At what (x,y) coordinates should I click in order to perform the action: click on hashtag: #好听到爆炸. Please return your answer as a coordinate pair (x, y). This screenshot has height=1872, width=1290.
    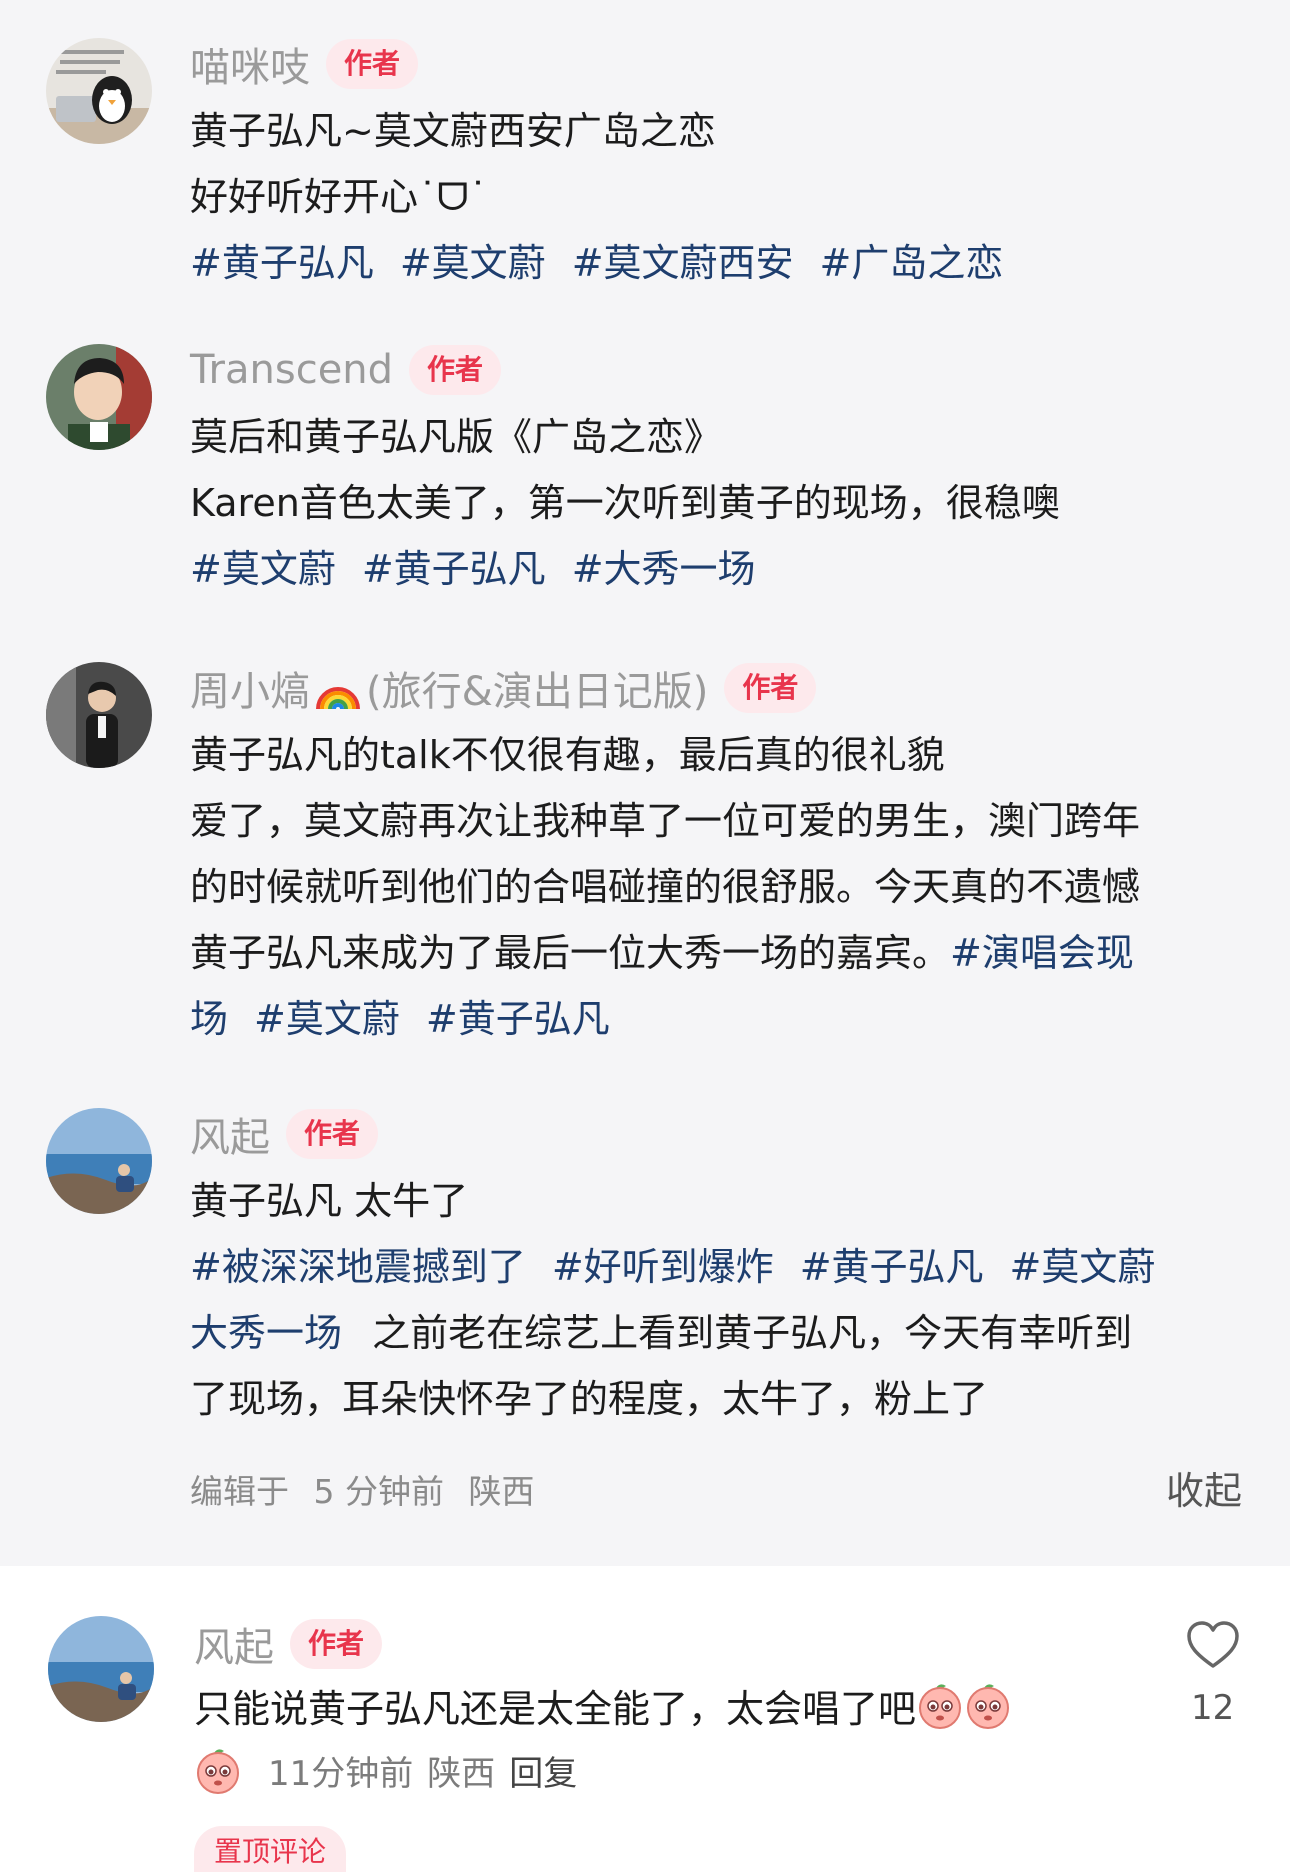
    Looking at the image, I should click on (663, 1267).